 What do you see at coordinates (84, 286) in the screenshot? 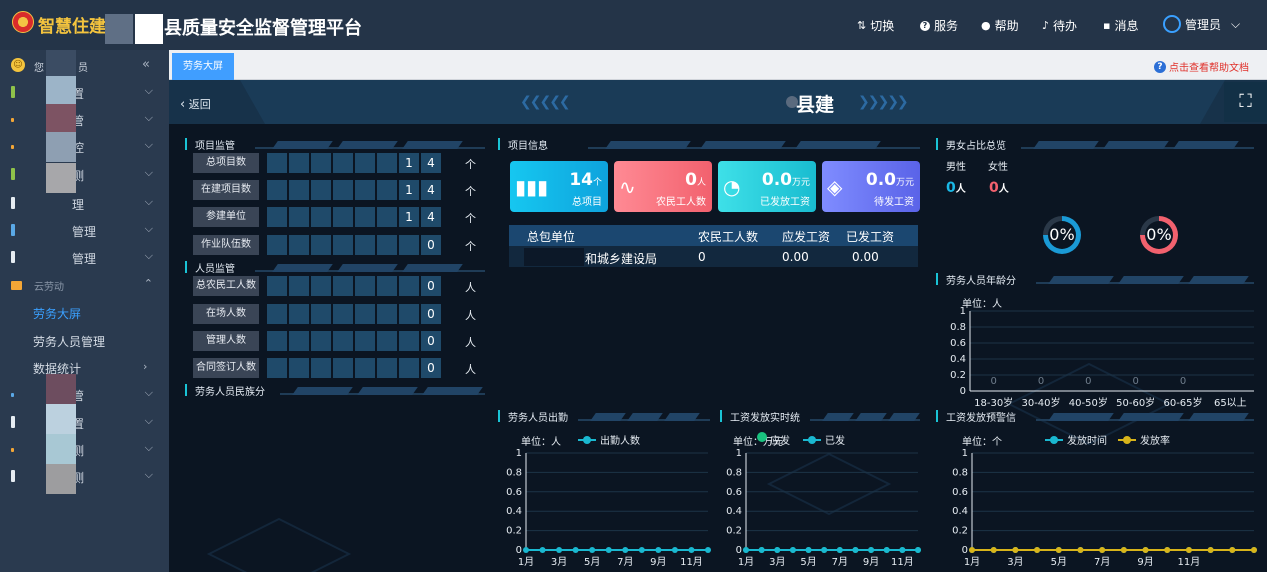
I see `sidebar-group-labor: 云劳动 ⌃` at bounding box center [84, 286].